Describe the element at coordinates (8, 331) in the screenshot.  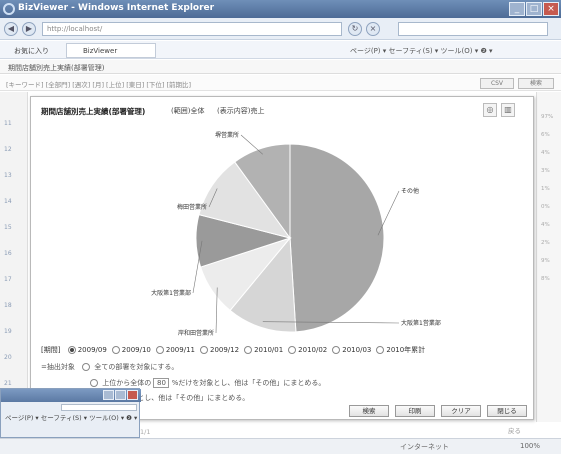
I see `background-row-number: 19` at that location.